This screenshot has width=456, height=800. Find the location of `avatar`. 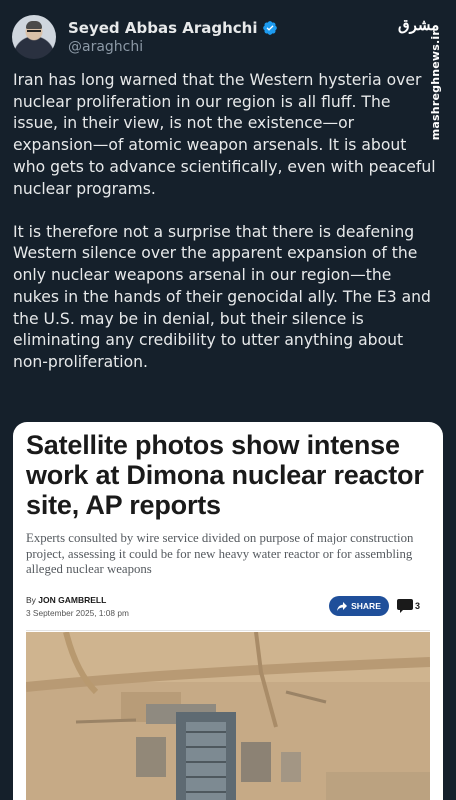

avatar is located at coordinates (34, 37).